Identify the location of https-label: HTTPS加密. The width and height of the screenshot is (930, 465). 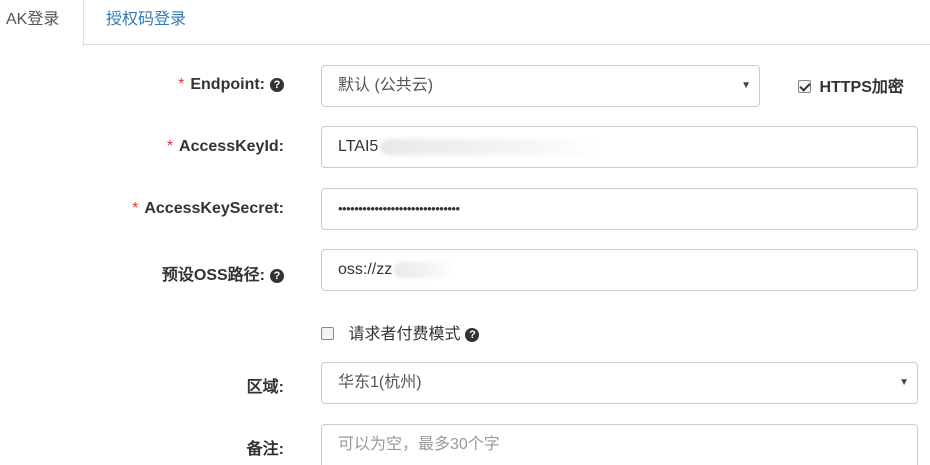
(861, 87).